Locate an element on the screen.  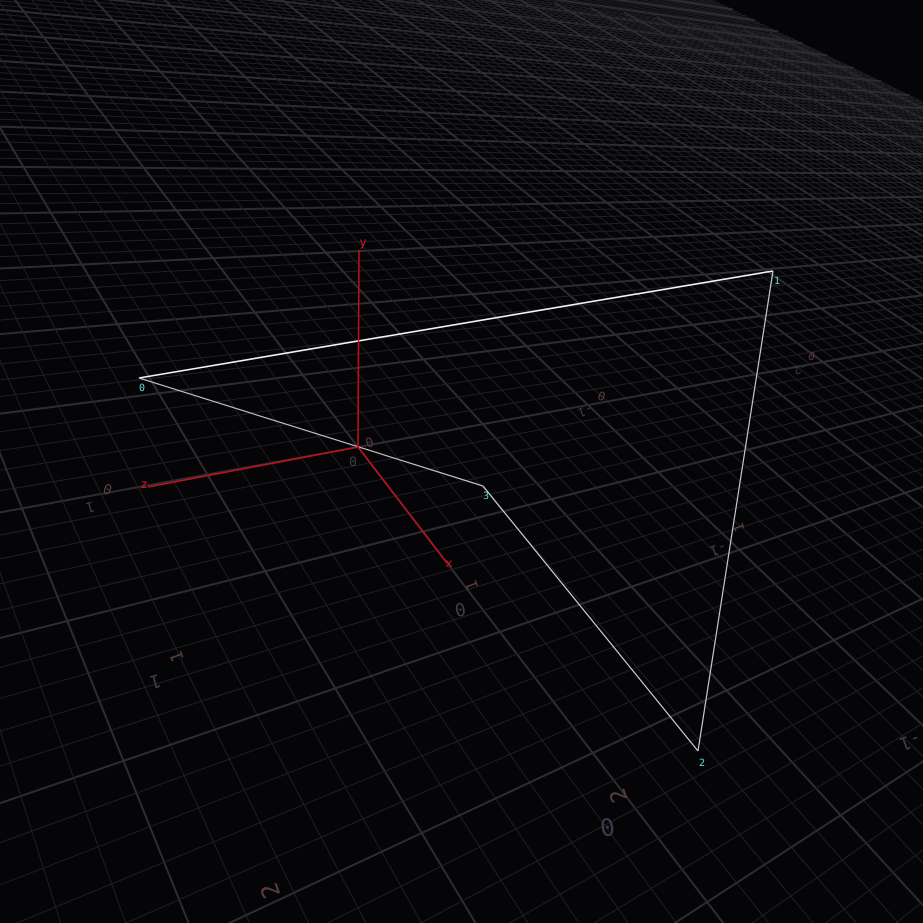
vertex-label: 2 is located at coordinates (702, 763).